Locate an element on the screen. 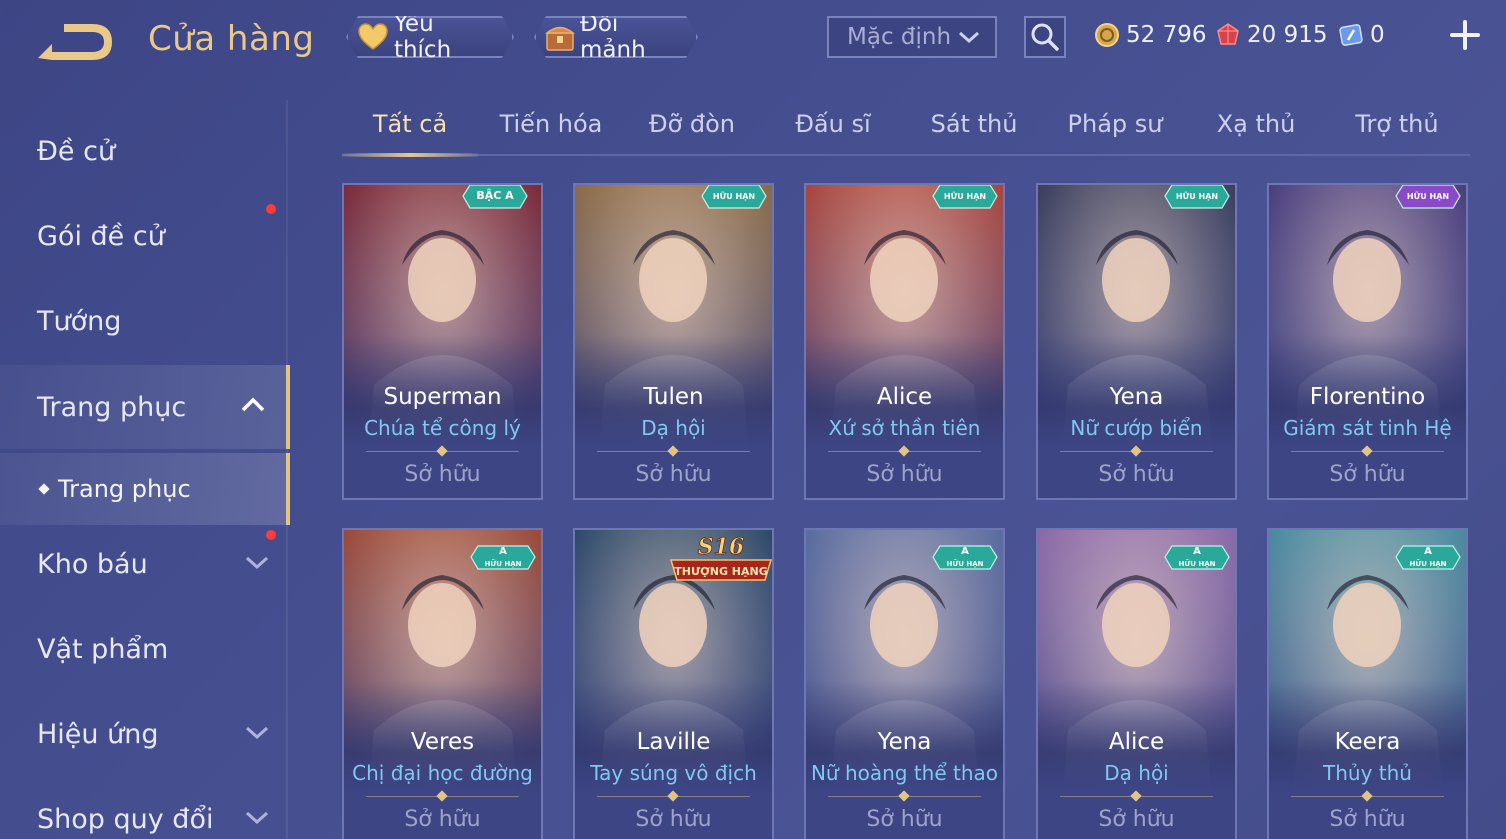  hero-name: Florentino is located at coordinates (1367, 397).